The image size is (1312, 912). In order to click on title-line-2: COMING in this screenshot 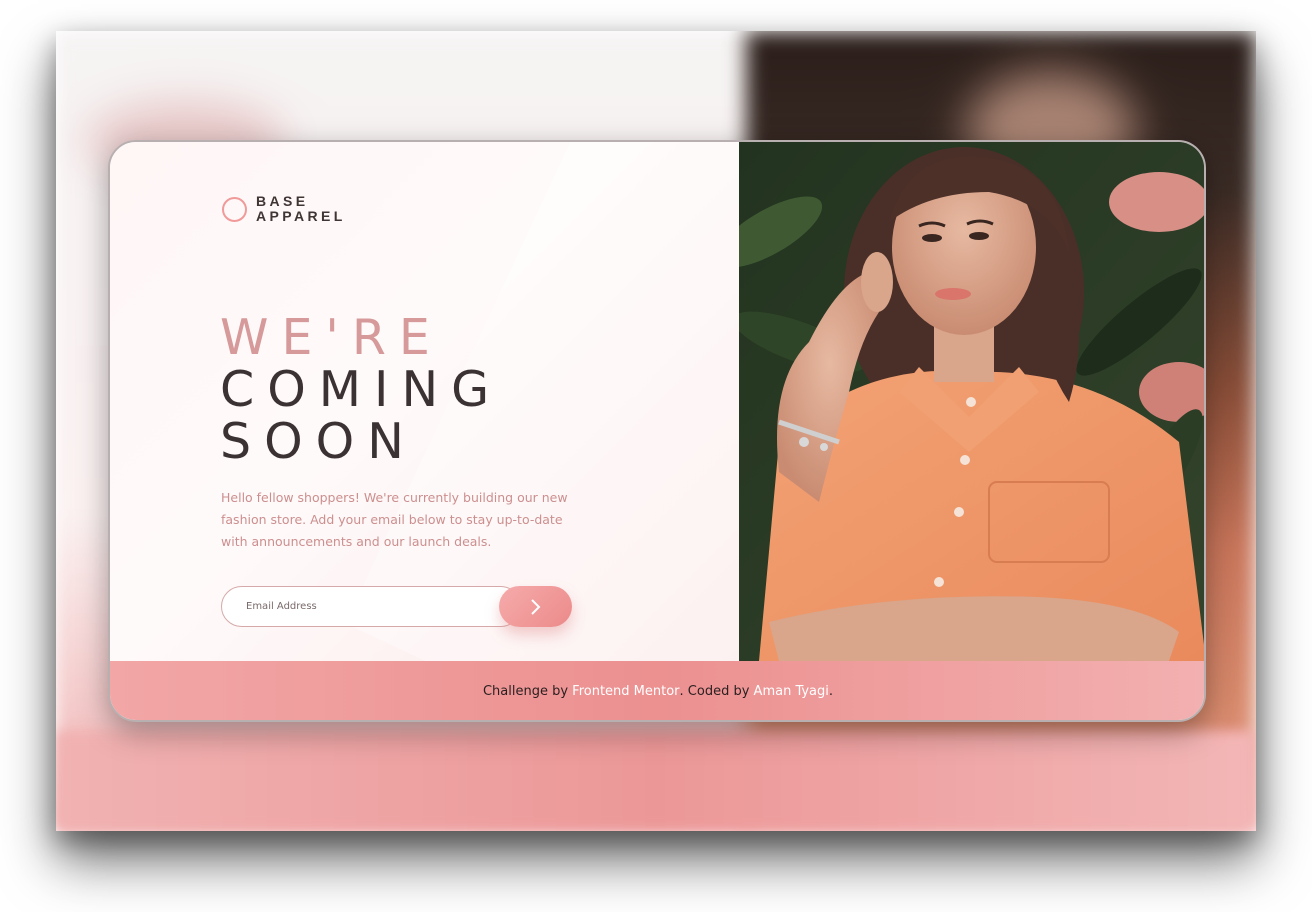, I will do `click(361, 389)`.